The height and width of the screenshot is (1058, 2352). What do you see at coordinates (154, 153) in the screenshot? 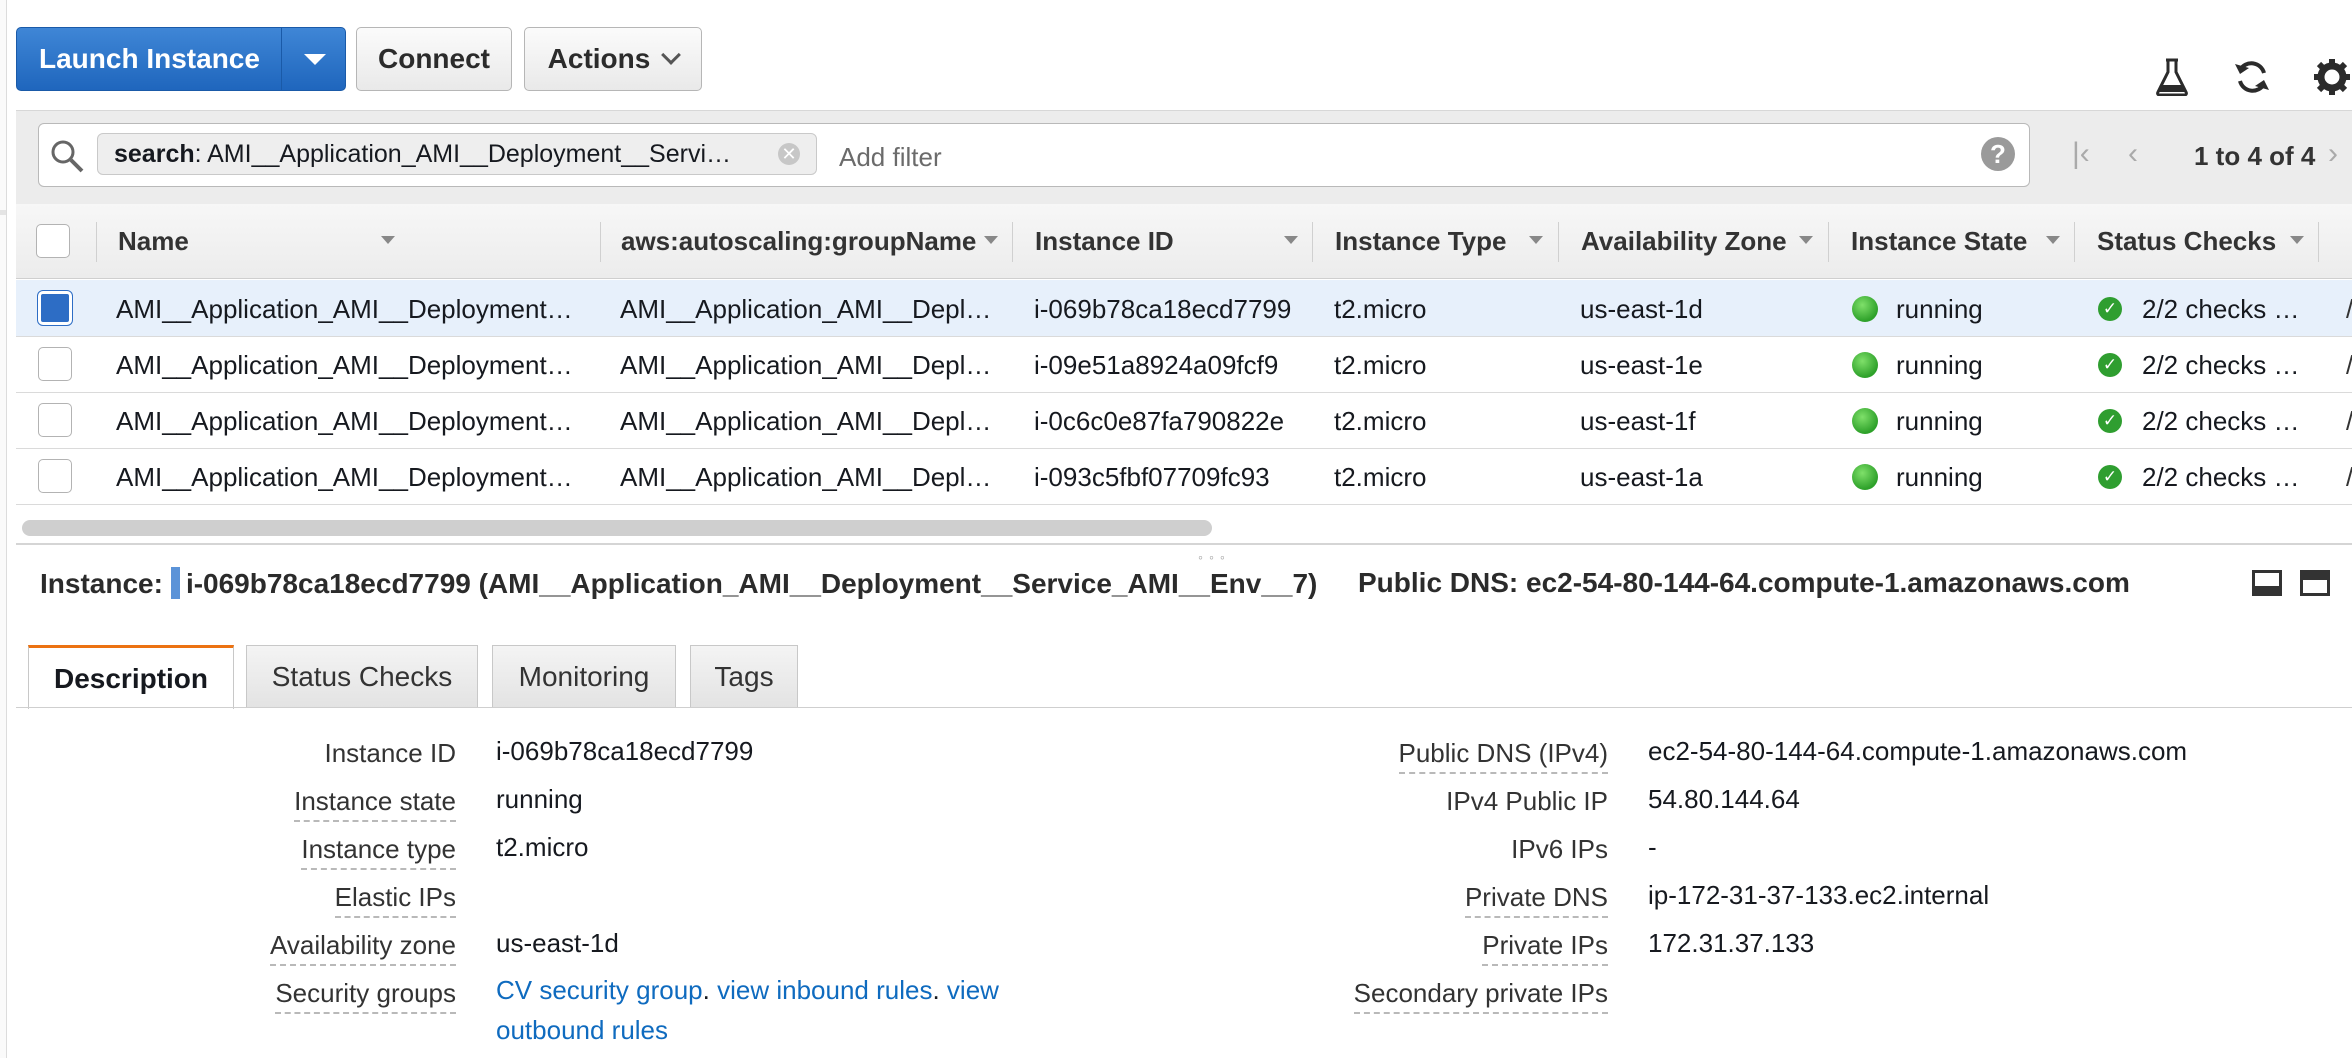
I see `filter-chip-key: search` at bounding box center [154, 153].